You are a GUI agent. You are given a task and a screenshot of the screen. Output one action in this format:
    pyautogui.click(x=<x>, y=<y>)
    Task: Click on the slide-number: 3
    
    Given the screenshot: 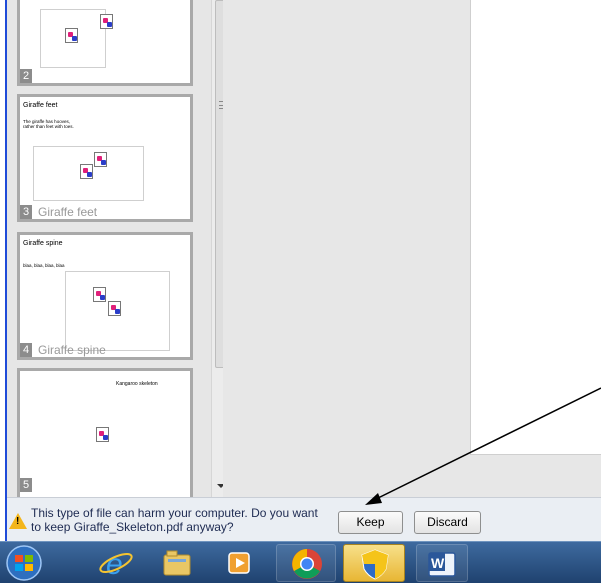 What is the action you would take?
    pyautogui.click(x=26, y=212)
    